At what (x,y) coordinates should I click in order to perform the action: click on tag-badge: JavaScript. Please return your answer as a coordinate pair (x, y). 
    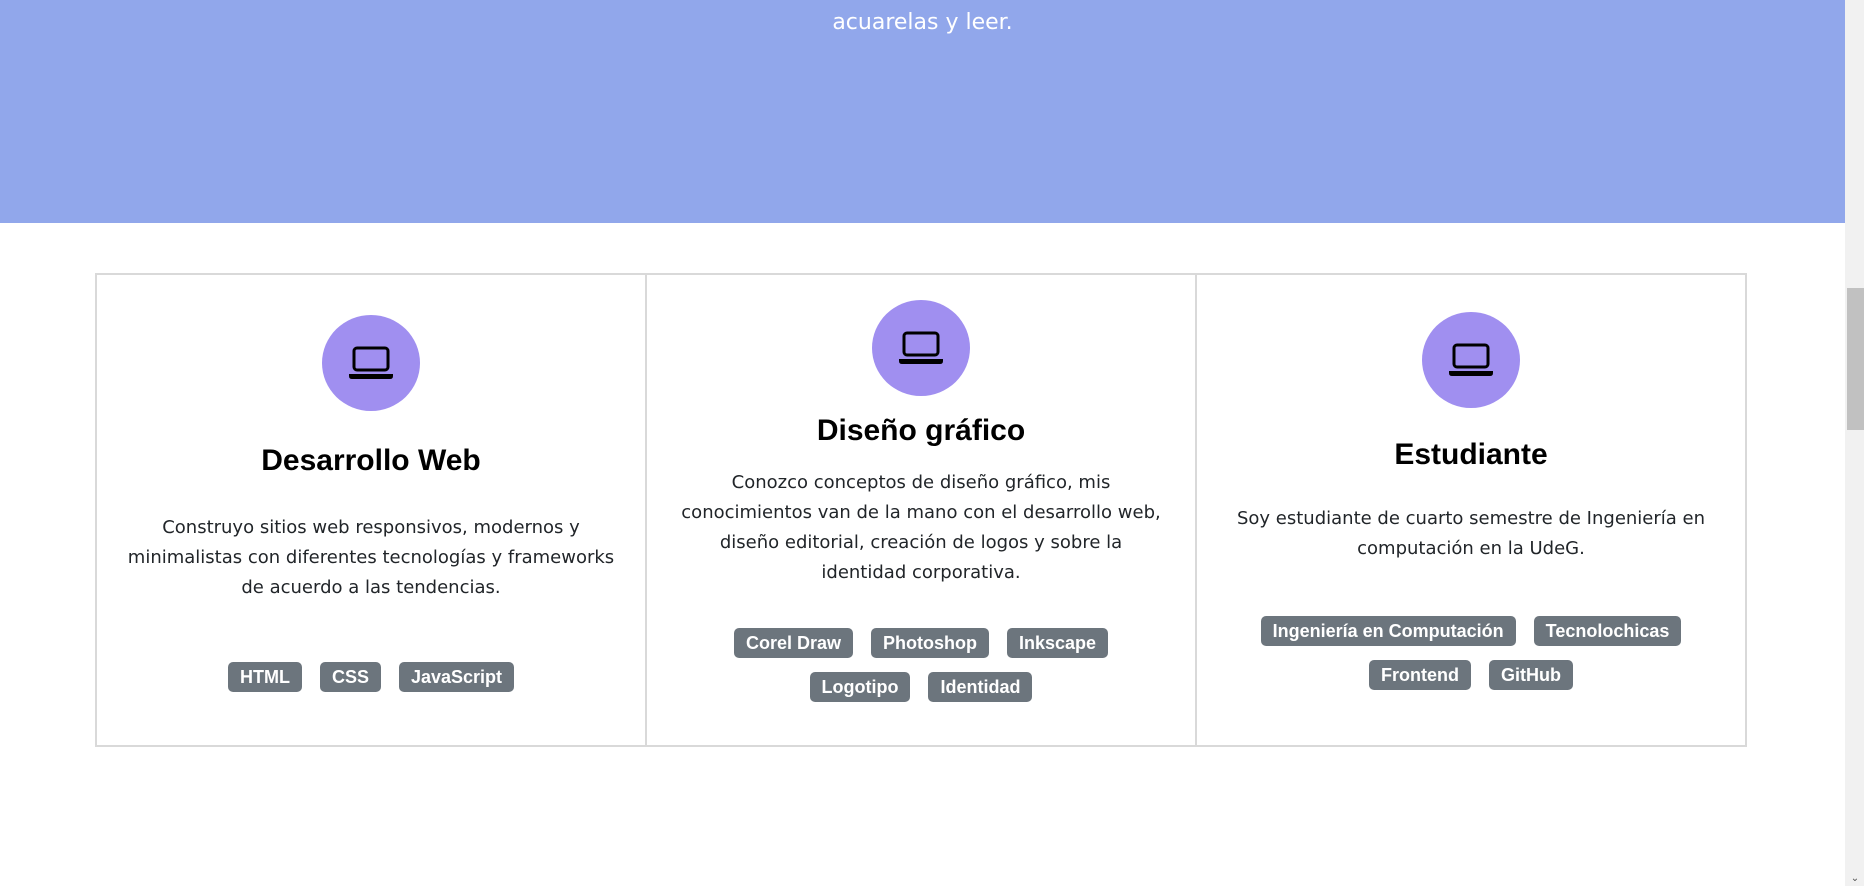
    Looking at the image, I should click on (456, 677).